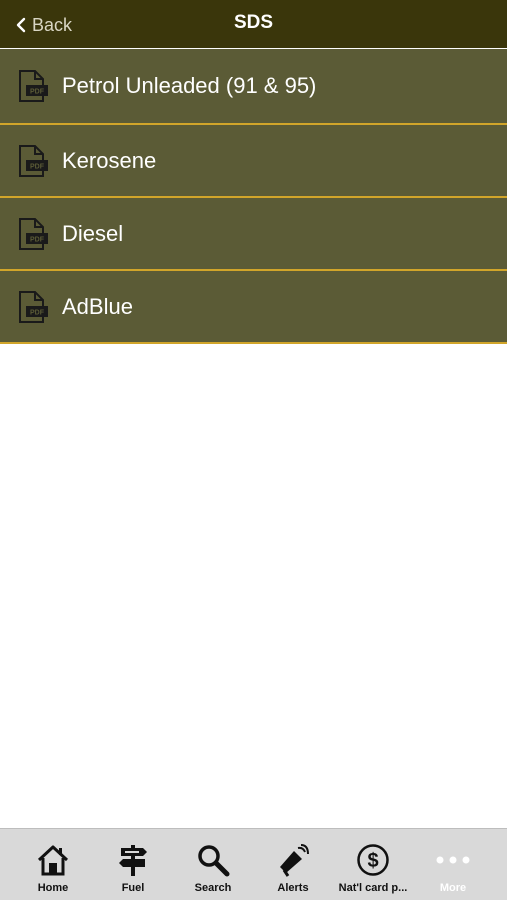  I want to click on tab-label: Alerts, so click(293, 888).